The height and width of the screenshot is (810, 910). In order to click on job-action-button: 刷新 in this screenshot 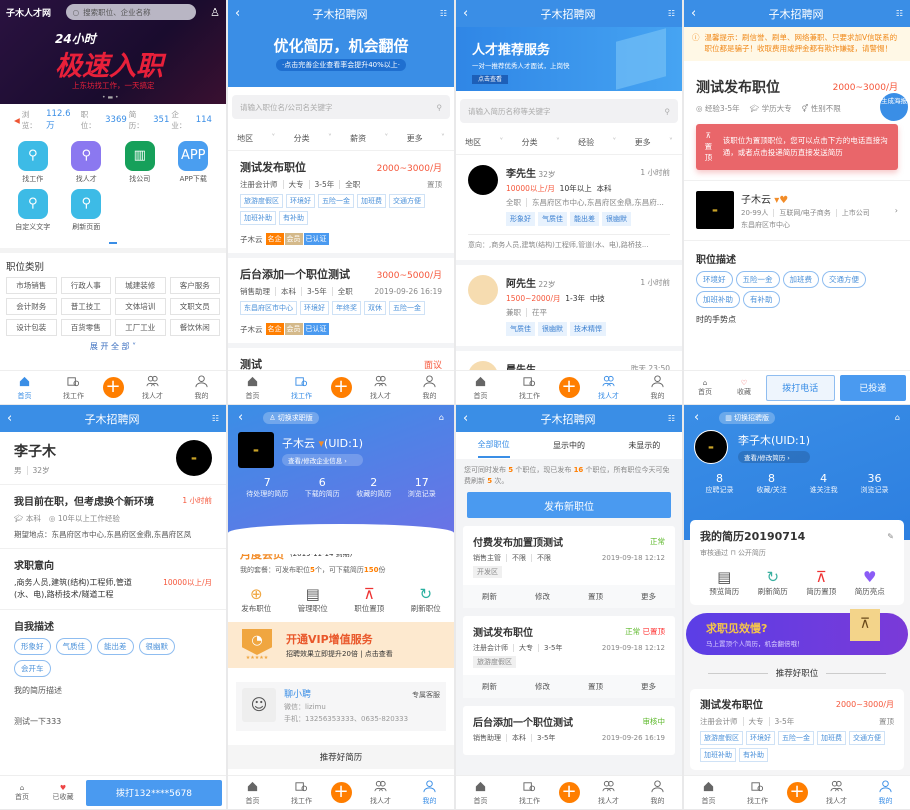, I will do `click(489, 686)`.